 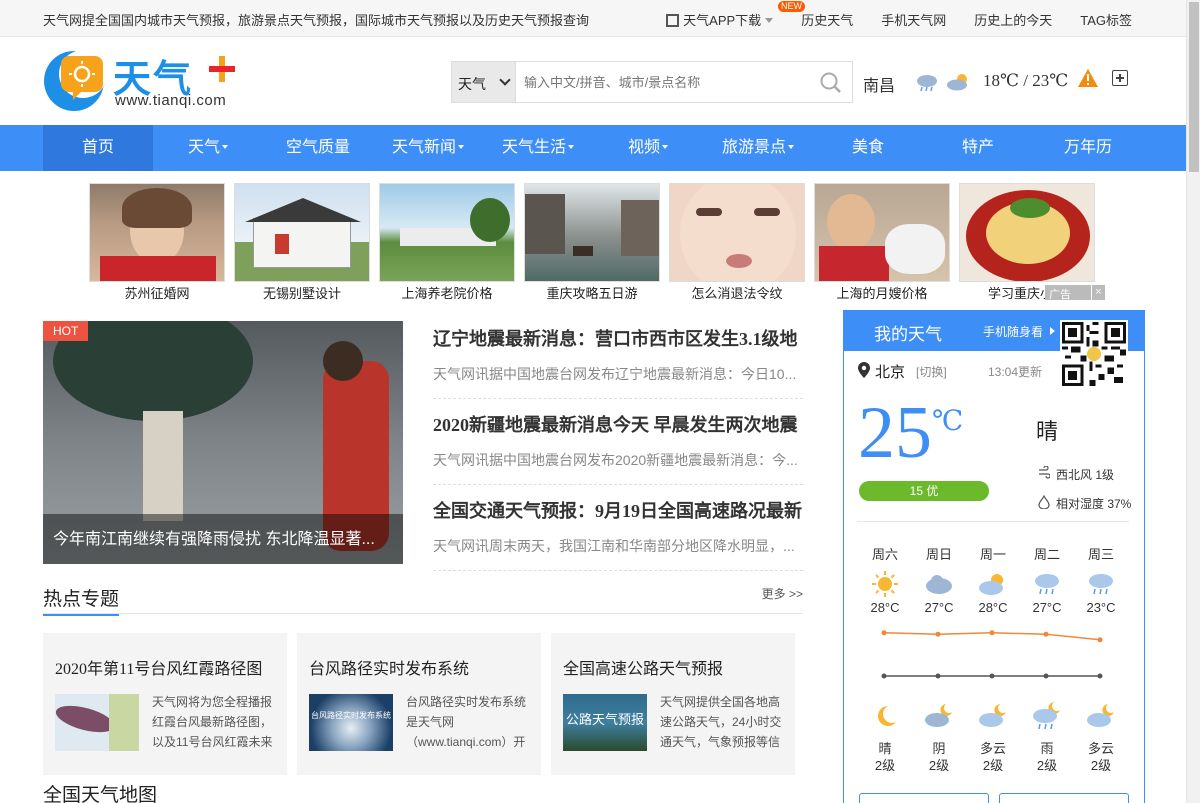 What do you see at coordinates (882, 293) in the screenshot?
I see `ad-caption: 上海的月嫂价格` at bounding box center [882, 293].